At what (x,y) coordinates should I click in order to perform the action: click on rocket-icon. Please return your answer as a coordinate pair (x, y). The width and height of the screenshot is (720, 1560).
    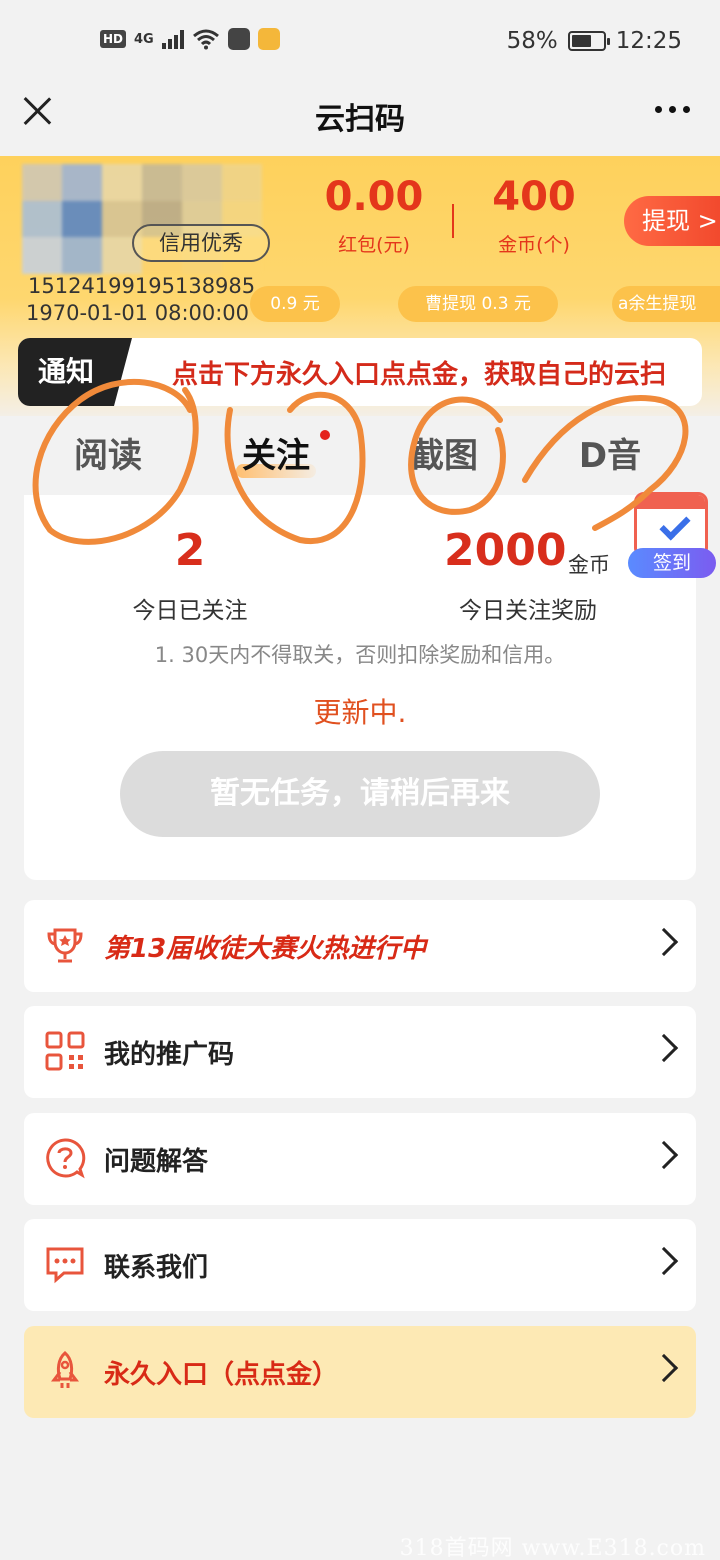
    Looking at the image, I should click on (65, 1369).